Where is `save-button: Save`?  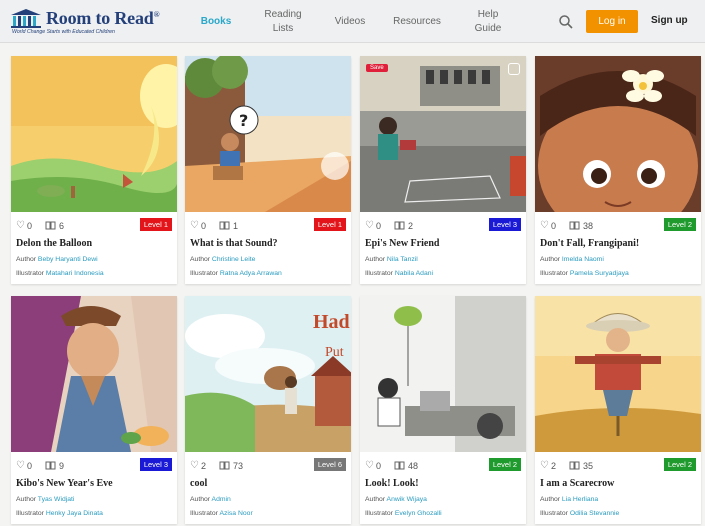
save-button: Save is located at coordinates (377, 68).